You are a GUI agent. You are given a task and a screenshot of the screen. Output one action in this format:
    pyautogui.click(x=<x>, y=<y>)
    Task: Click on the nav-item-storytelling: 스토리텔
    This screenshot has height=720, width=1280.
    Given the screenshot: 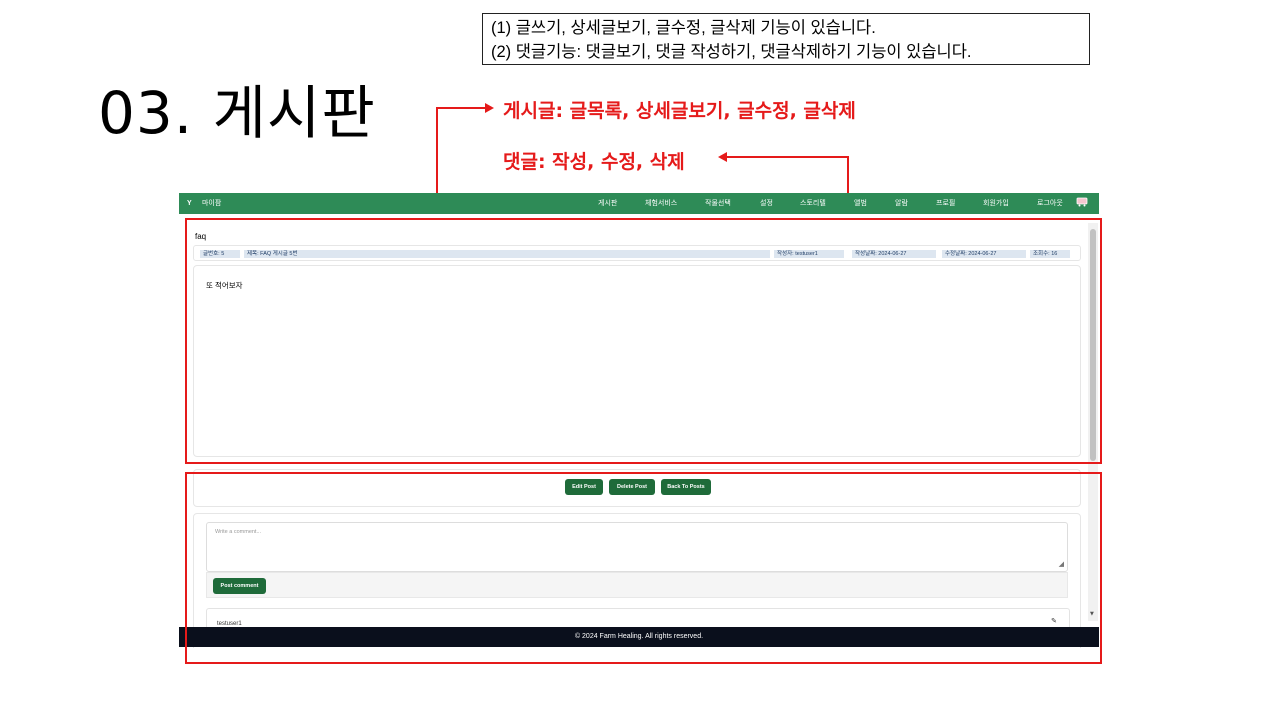 What is the action you would take?
    pyautogui.click(x=813, y=203)
    